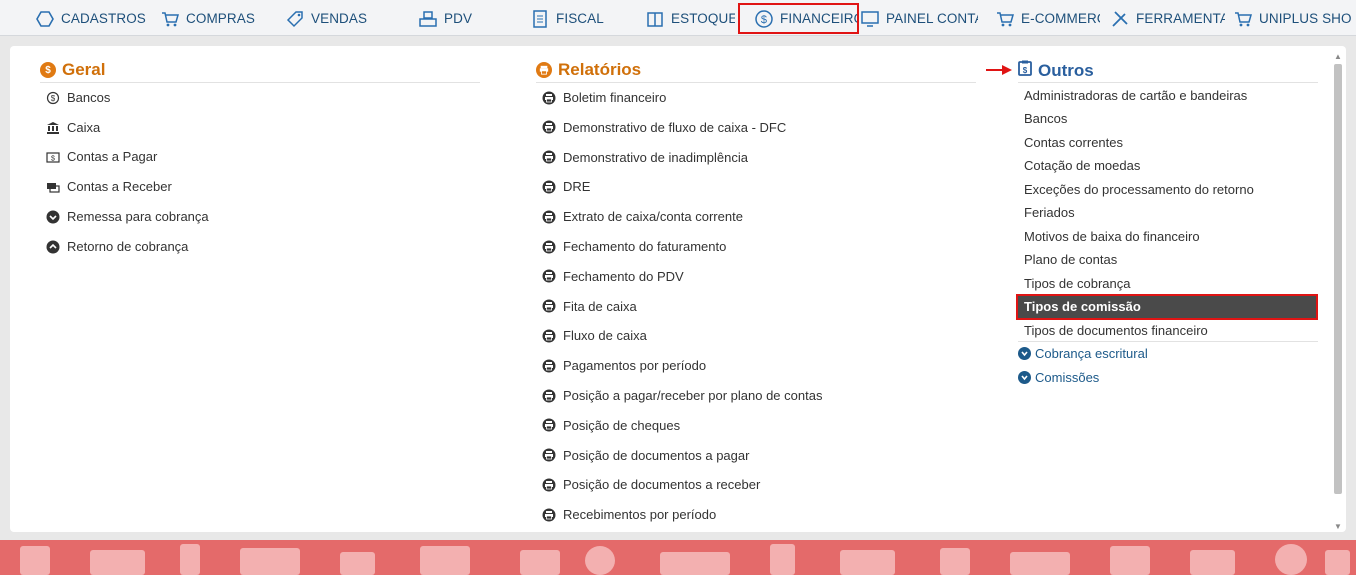  What do you see at coordinates (1082, 306) in the screenshot?
I see `item-label: Tipos de comissão` at bounding box center [1082, 306].